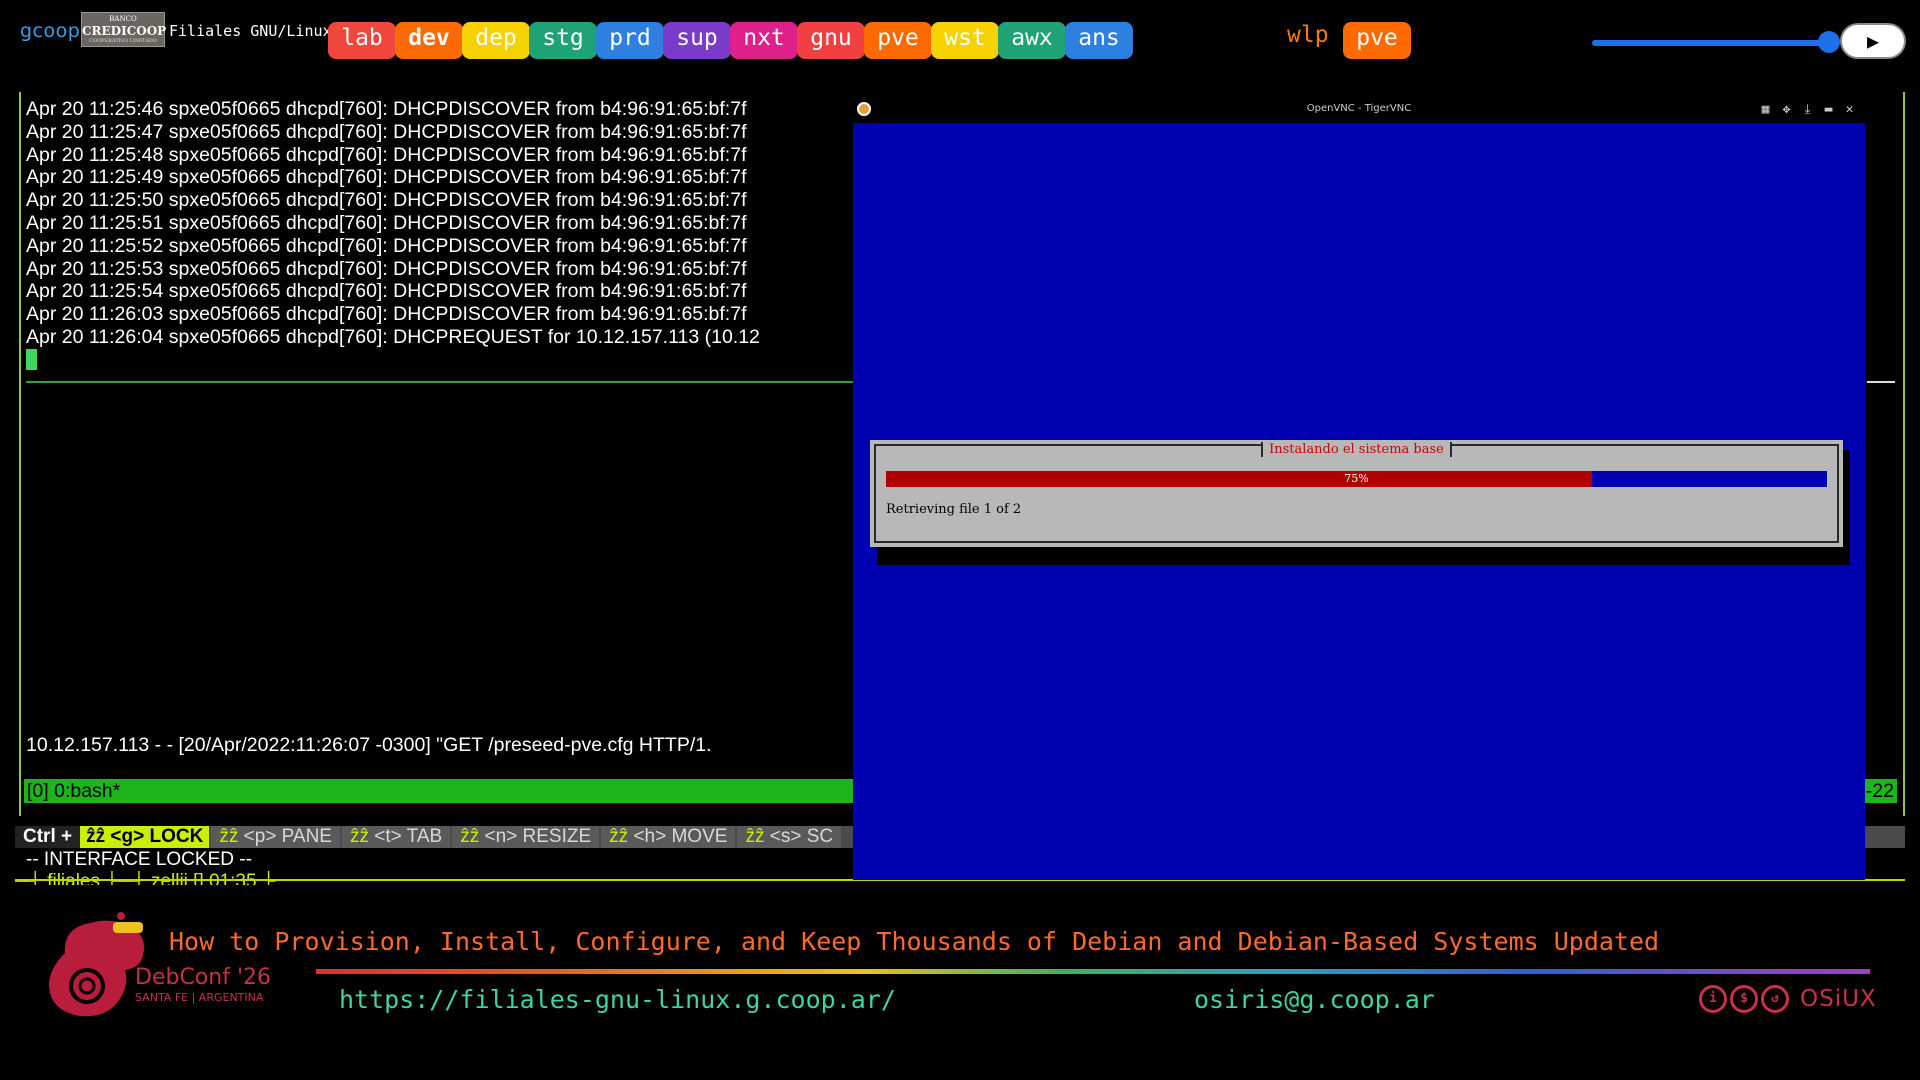 The image size is (1920, 1080). What do you see at coordinates (1099, 40) in the screenshot?
I see `env-tab-ans: ans` at bounding box center [1099, 40].